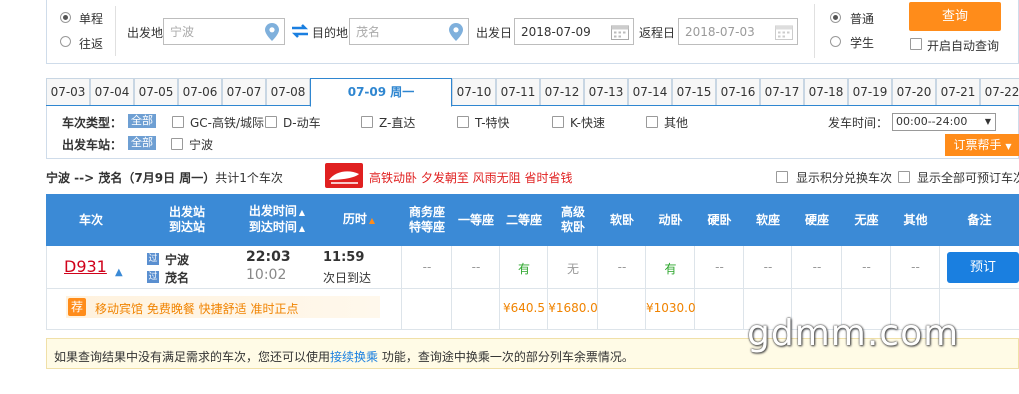 Image resolution: width=1019 pixels, height=394 pixels. What do you see at coordinates (506, 357) in the screenshot?
I see `notice-after: 功能，查询途中换乘一次的部分列车余票情况。` at bounding box center [506, 357].